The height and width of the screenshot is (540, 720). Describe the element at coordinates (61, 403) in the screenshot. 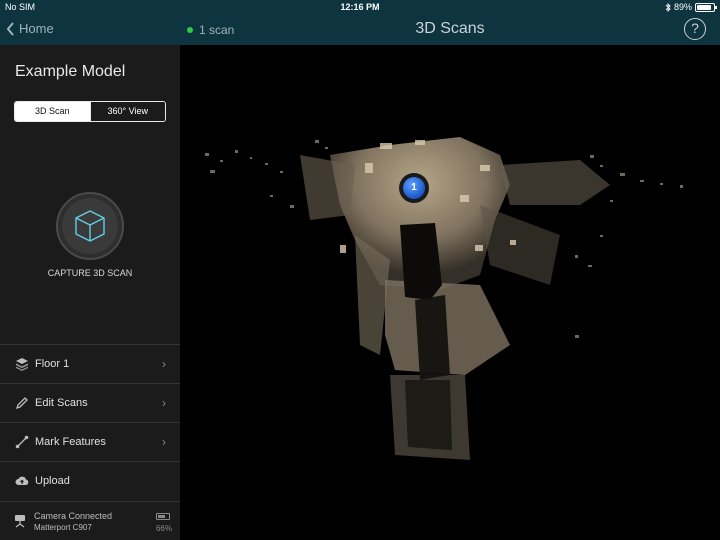

I see `menu-item-label: Edit Scans` at that location.